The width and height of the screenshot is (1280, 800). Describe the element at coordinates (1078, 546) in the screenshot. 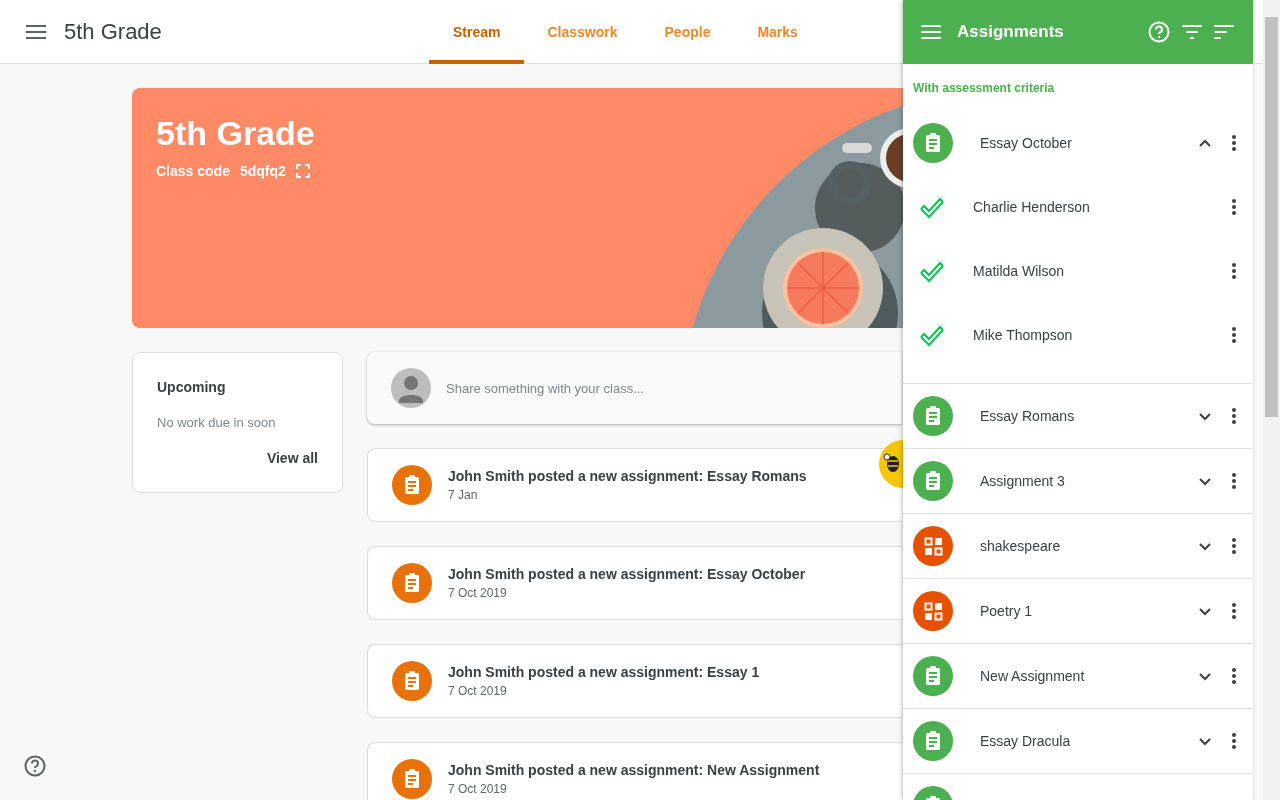

I see `assignment-row: shakespeare` at that location.